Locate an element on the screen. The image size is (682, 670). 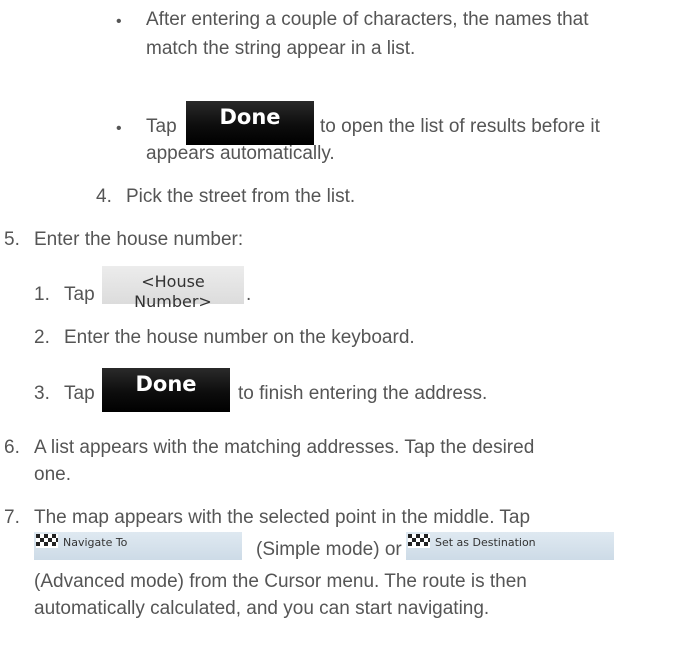
house-number-button: <House Number> is located at coordinates (173, 288).